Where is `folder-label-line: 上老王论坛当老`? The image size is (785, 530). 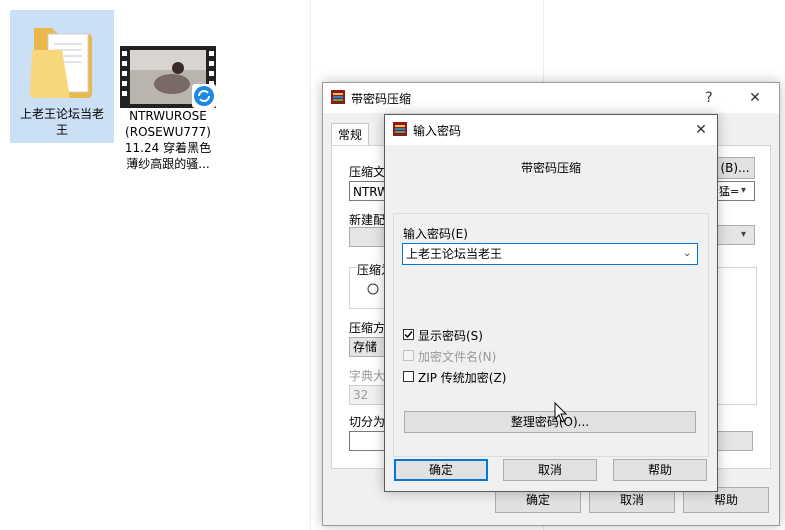
folder-label-line: 上老王论坛当老 is located at coordinates (61, 114).